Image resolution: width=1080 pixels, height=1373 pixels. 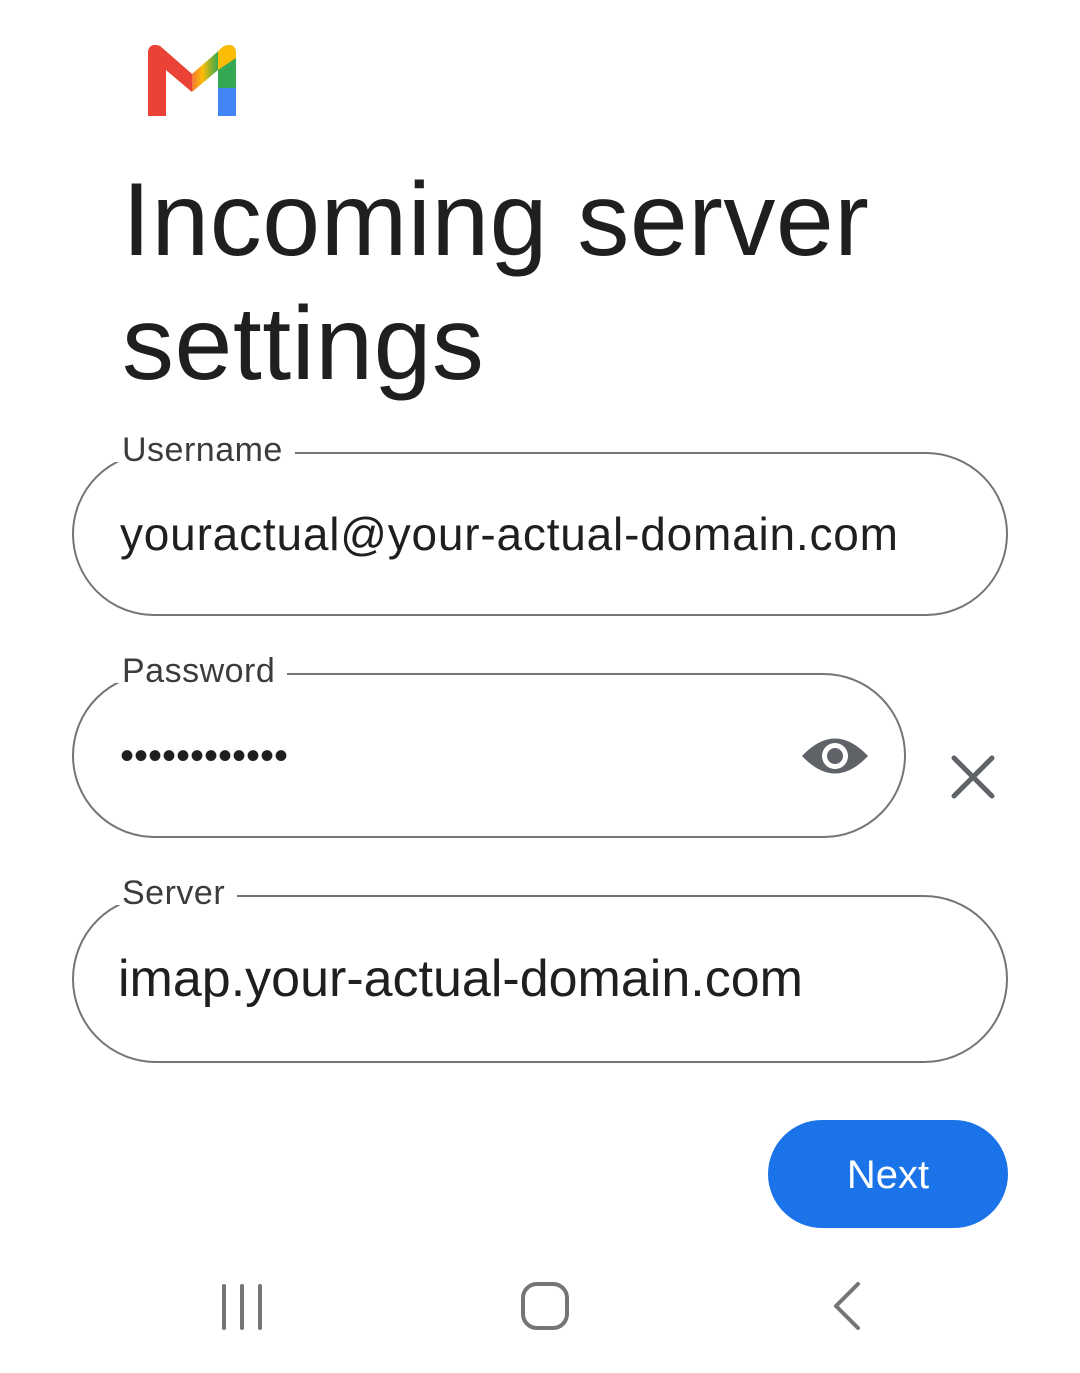 I want to click on next-button: Next, so click(x=888, y=1174).